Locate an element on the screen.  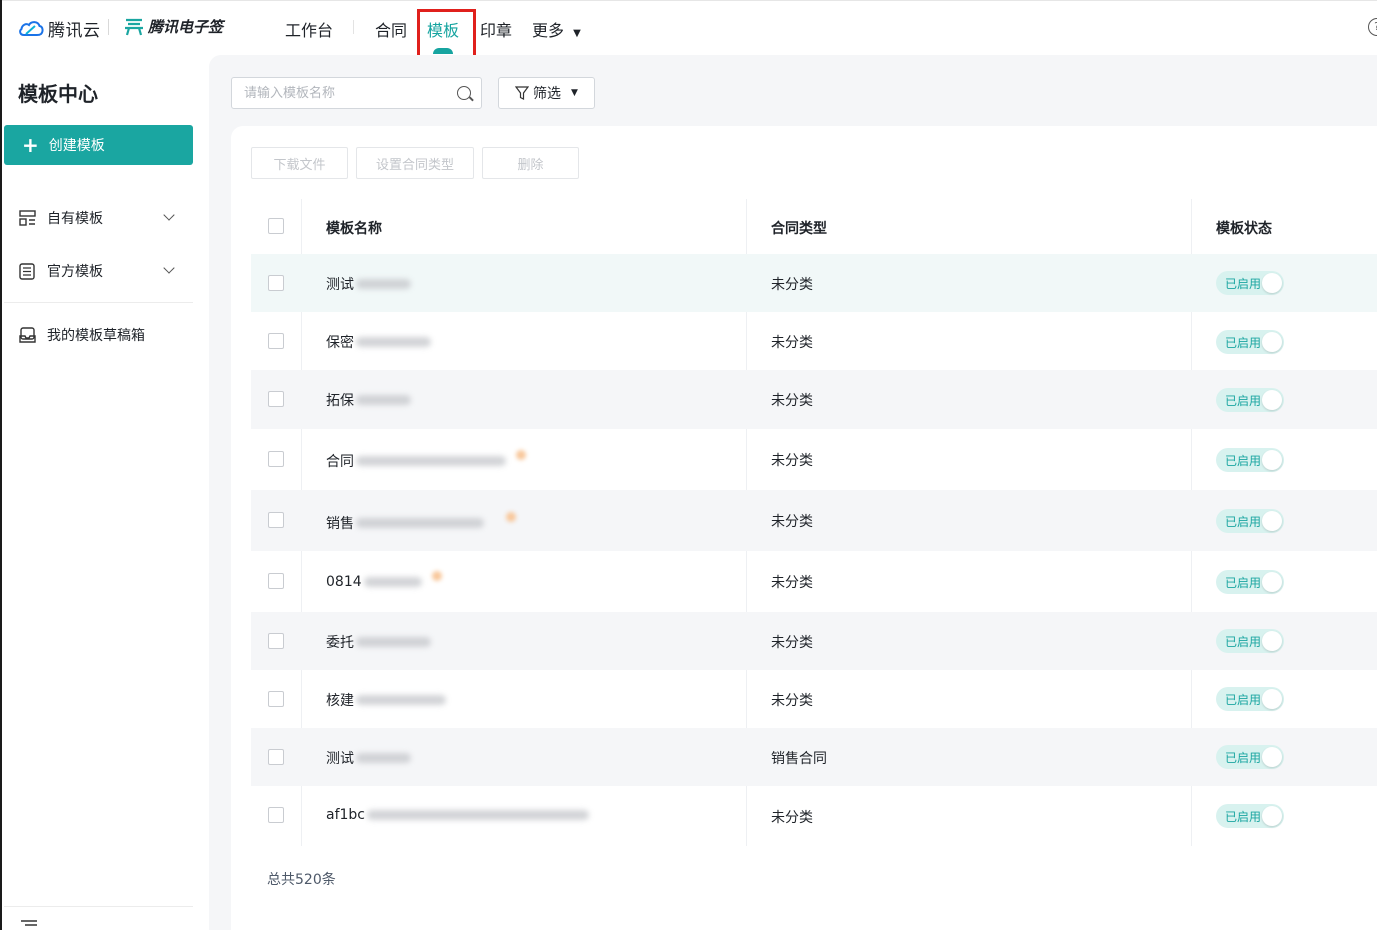
table-row: 拓保 未分类 已启用 is located at coordinates (814, 399).